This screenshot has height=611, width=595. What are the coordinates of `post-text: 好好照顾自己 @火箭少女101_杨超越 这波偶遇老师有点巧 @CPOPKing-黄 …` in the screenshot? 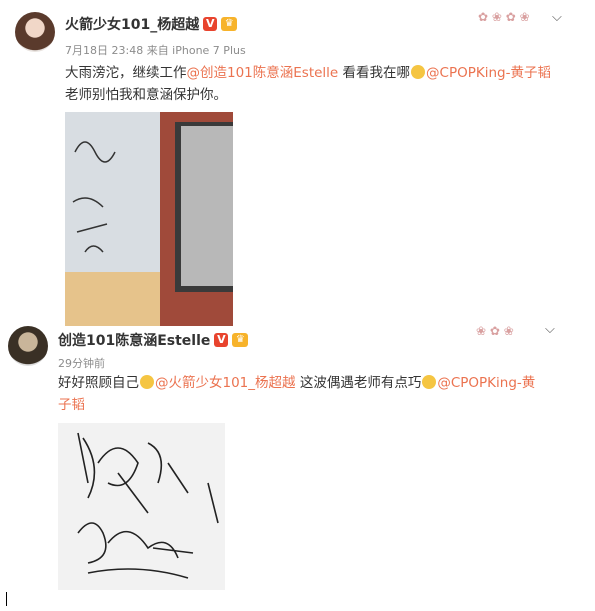 It's located at (297, 394).